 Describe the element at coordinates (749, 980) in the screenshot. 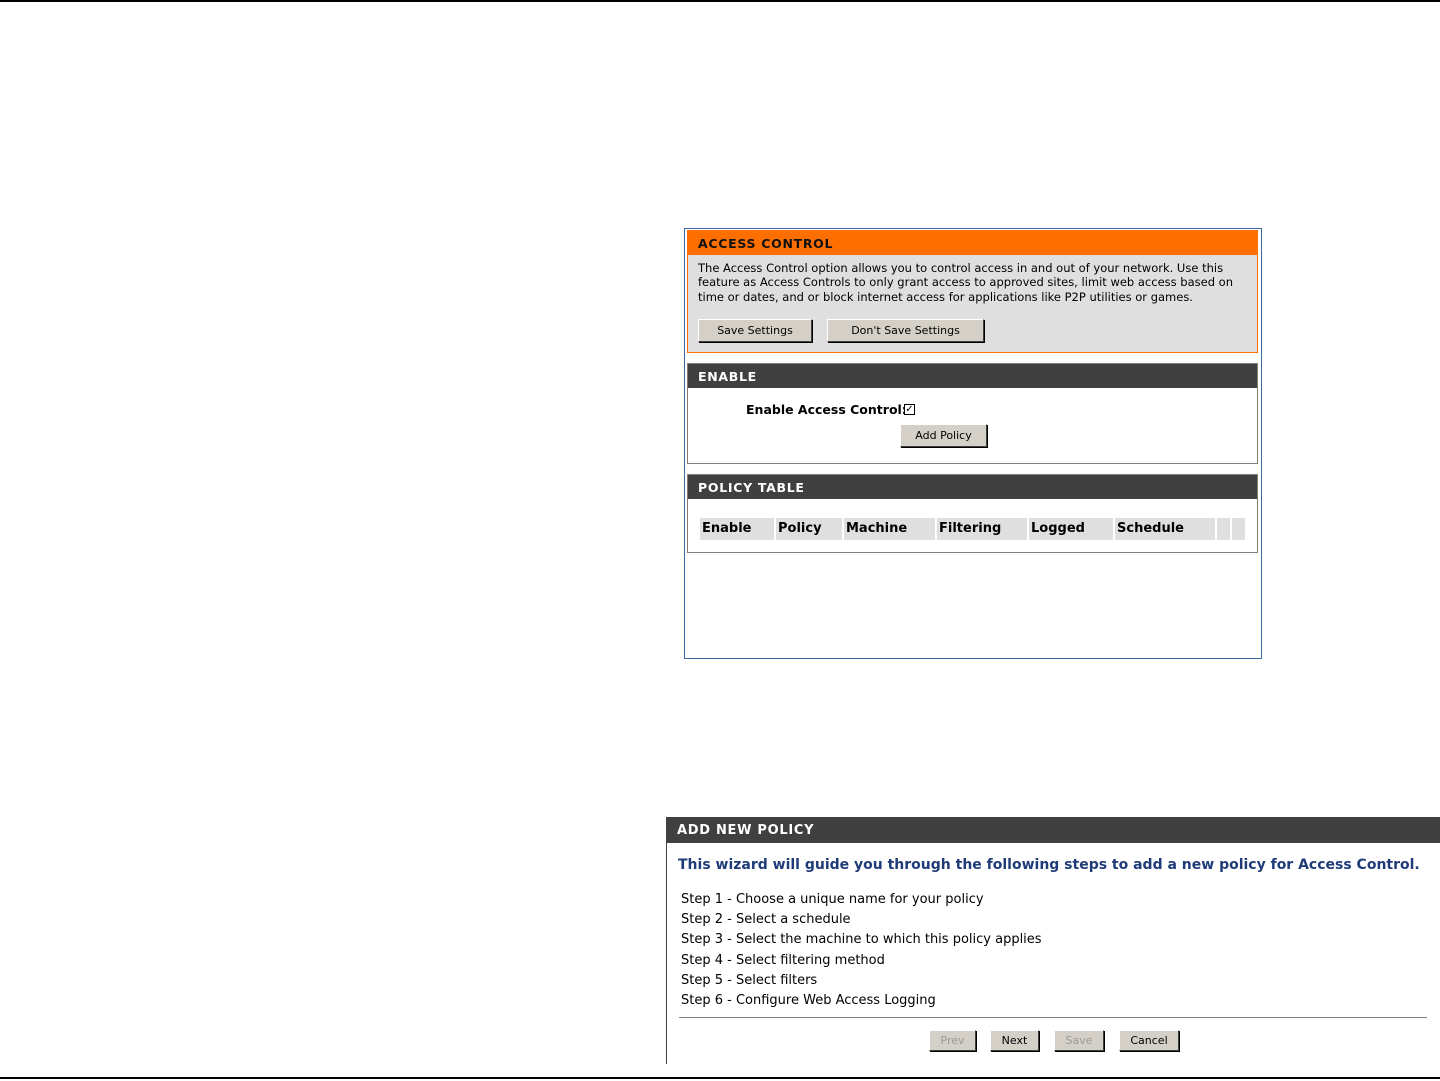

I see `wizard-step-5: Step 5 - Select filters` at that location.